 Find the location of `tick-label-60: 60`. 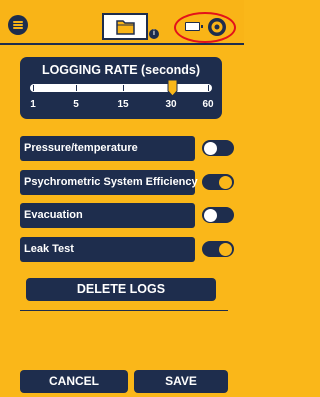

tick-label-60: 60 is located at coordinates (208, 104).